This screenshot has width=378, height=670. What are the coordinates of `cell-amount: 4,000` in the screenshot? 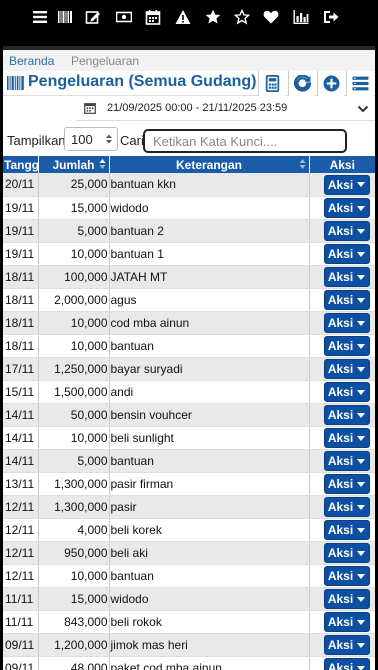 It's located at (74, 530).